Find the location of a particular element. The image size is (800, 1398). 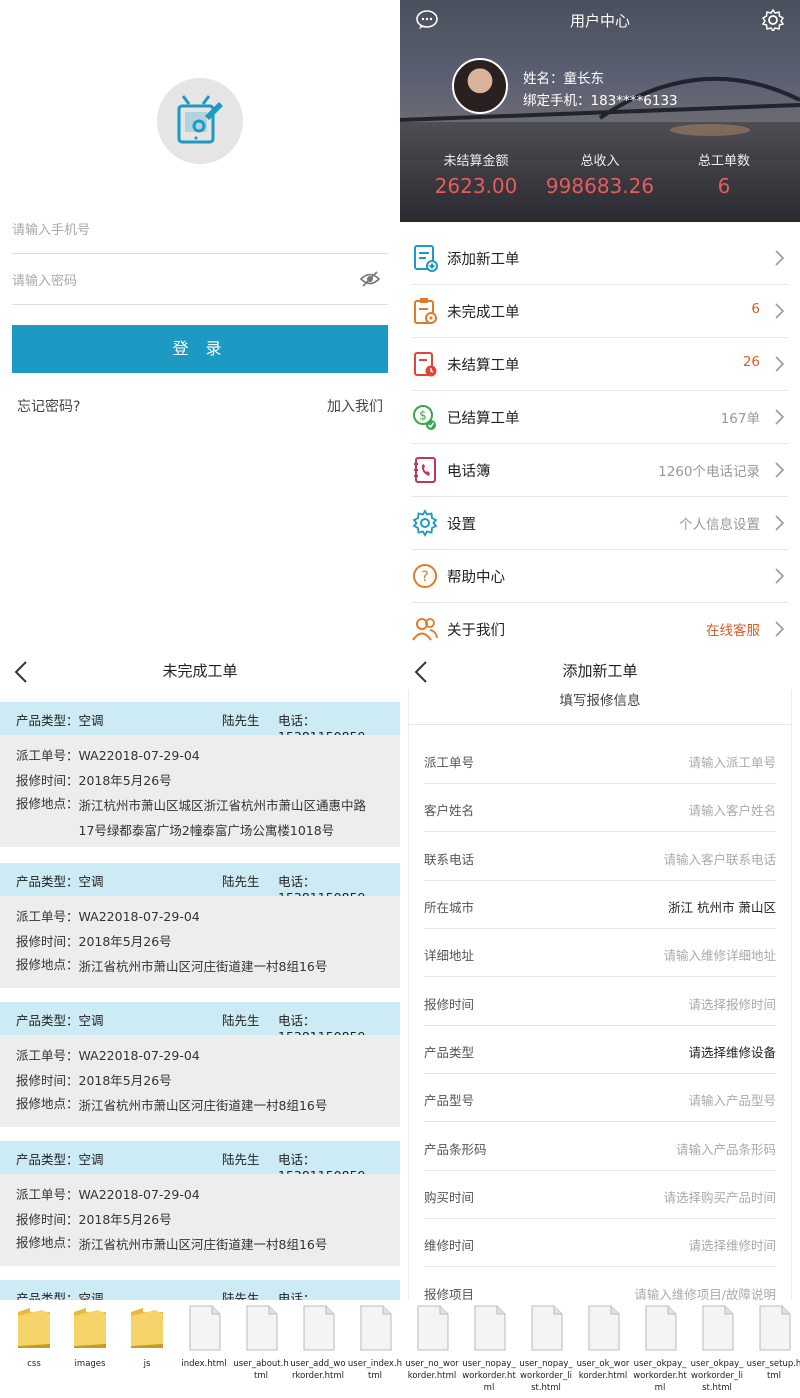

field-product-type: 产品类型 请选择维修设备 is located at coordinates (600, 1050).